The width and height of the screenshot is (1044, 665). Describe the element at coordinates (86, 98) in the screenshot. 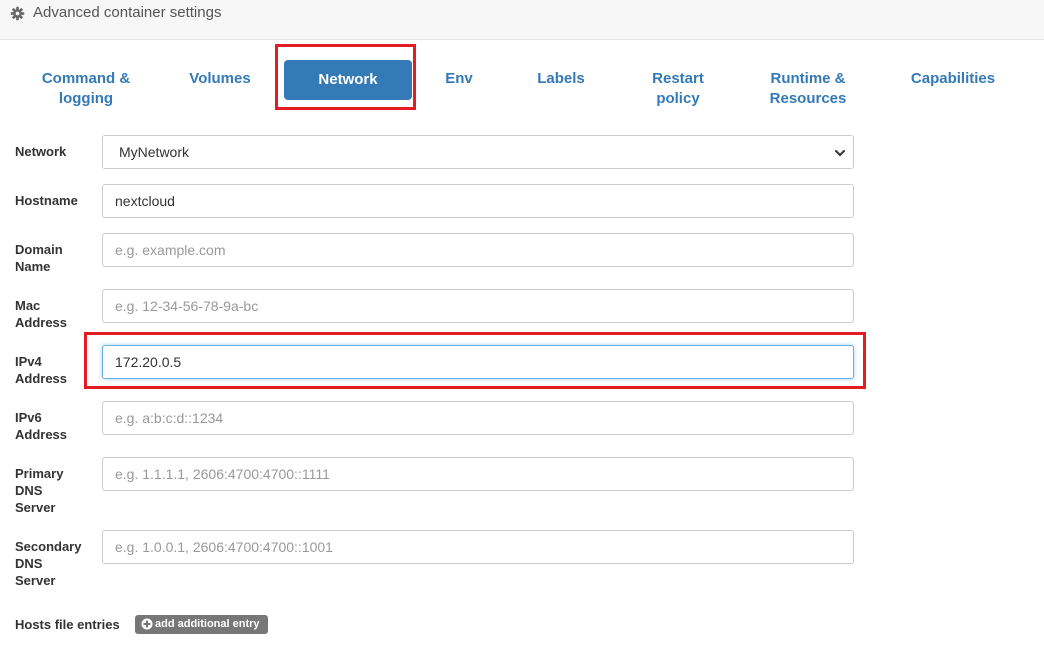

I see `tab-label-line2: logging` at that location.